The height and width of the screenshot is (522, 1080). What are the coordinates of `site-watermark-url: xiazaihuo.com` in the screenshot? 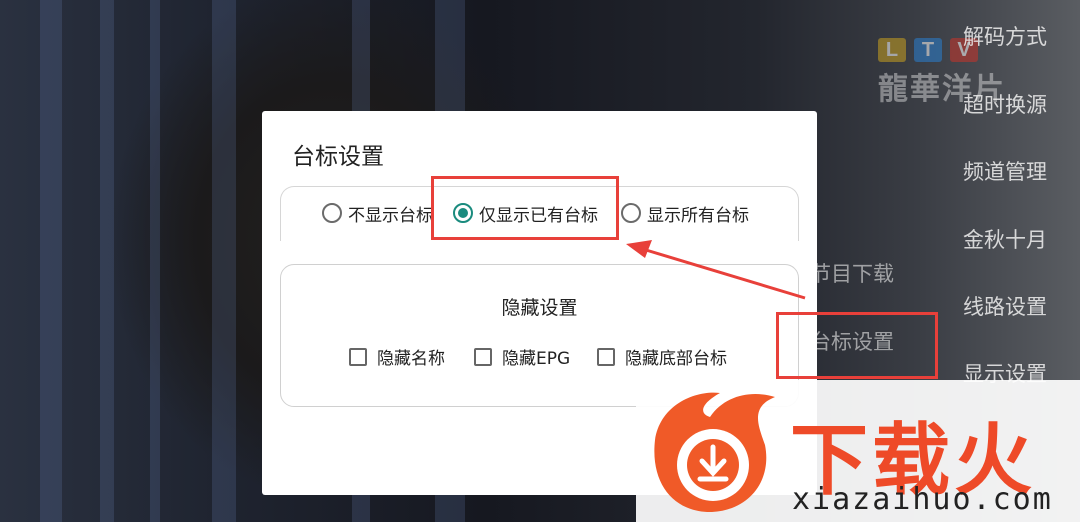 It's located at (922, 499).